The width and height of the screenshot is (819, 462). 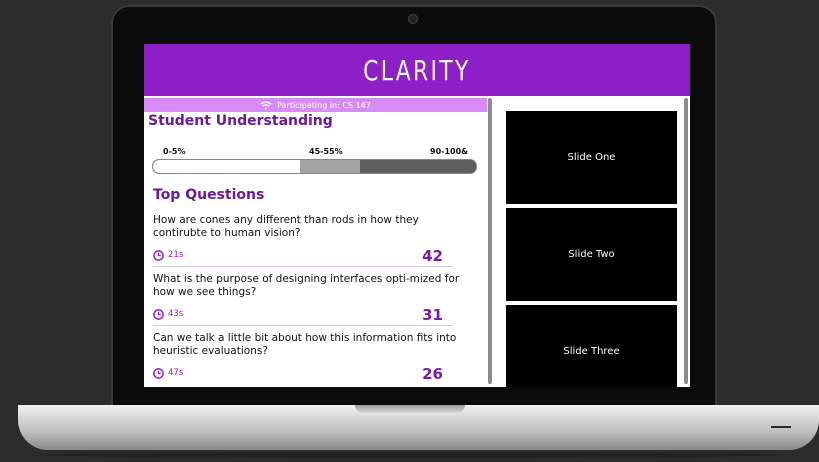 I want to click on participating-label: Participating in: CS 147, so click(x=324, y=105).